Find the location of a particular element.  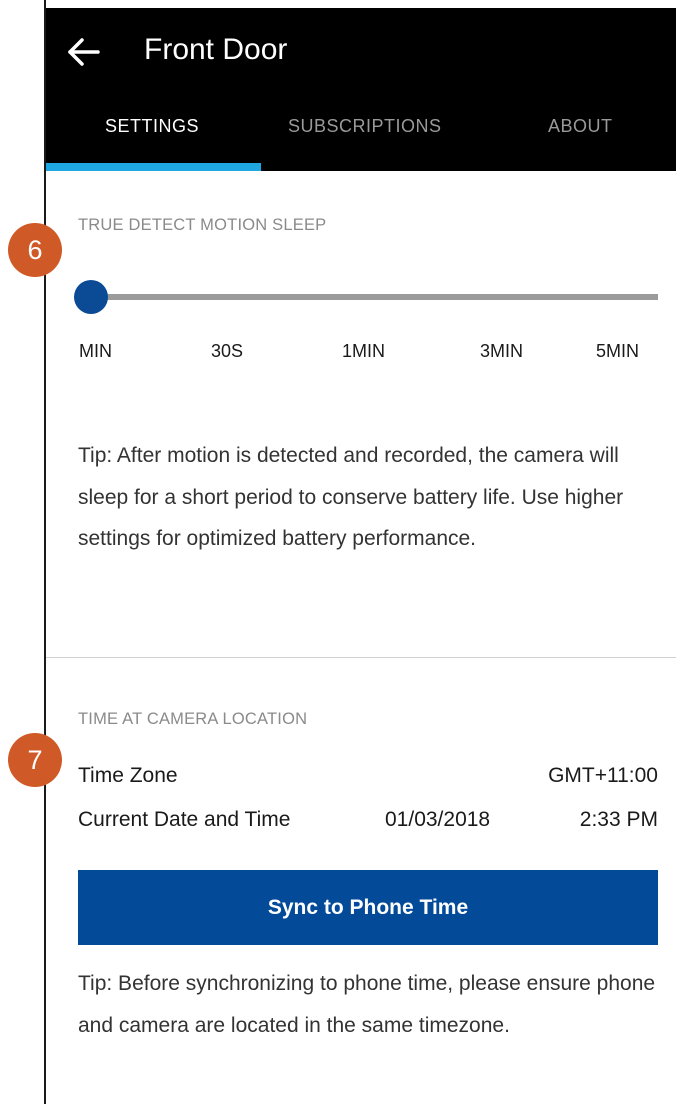

active-tab-indicator is located at coordinates (153, 167).